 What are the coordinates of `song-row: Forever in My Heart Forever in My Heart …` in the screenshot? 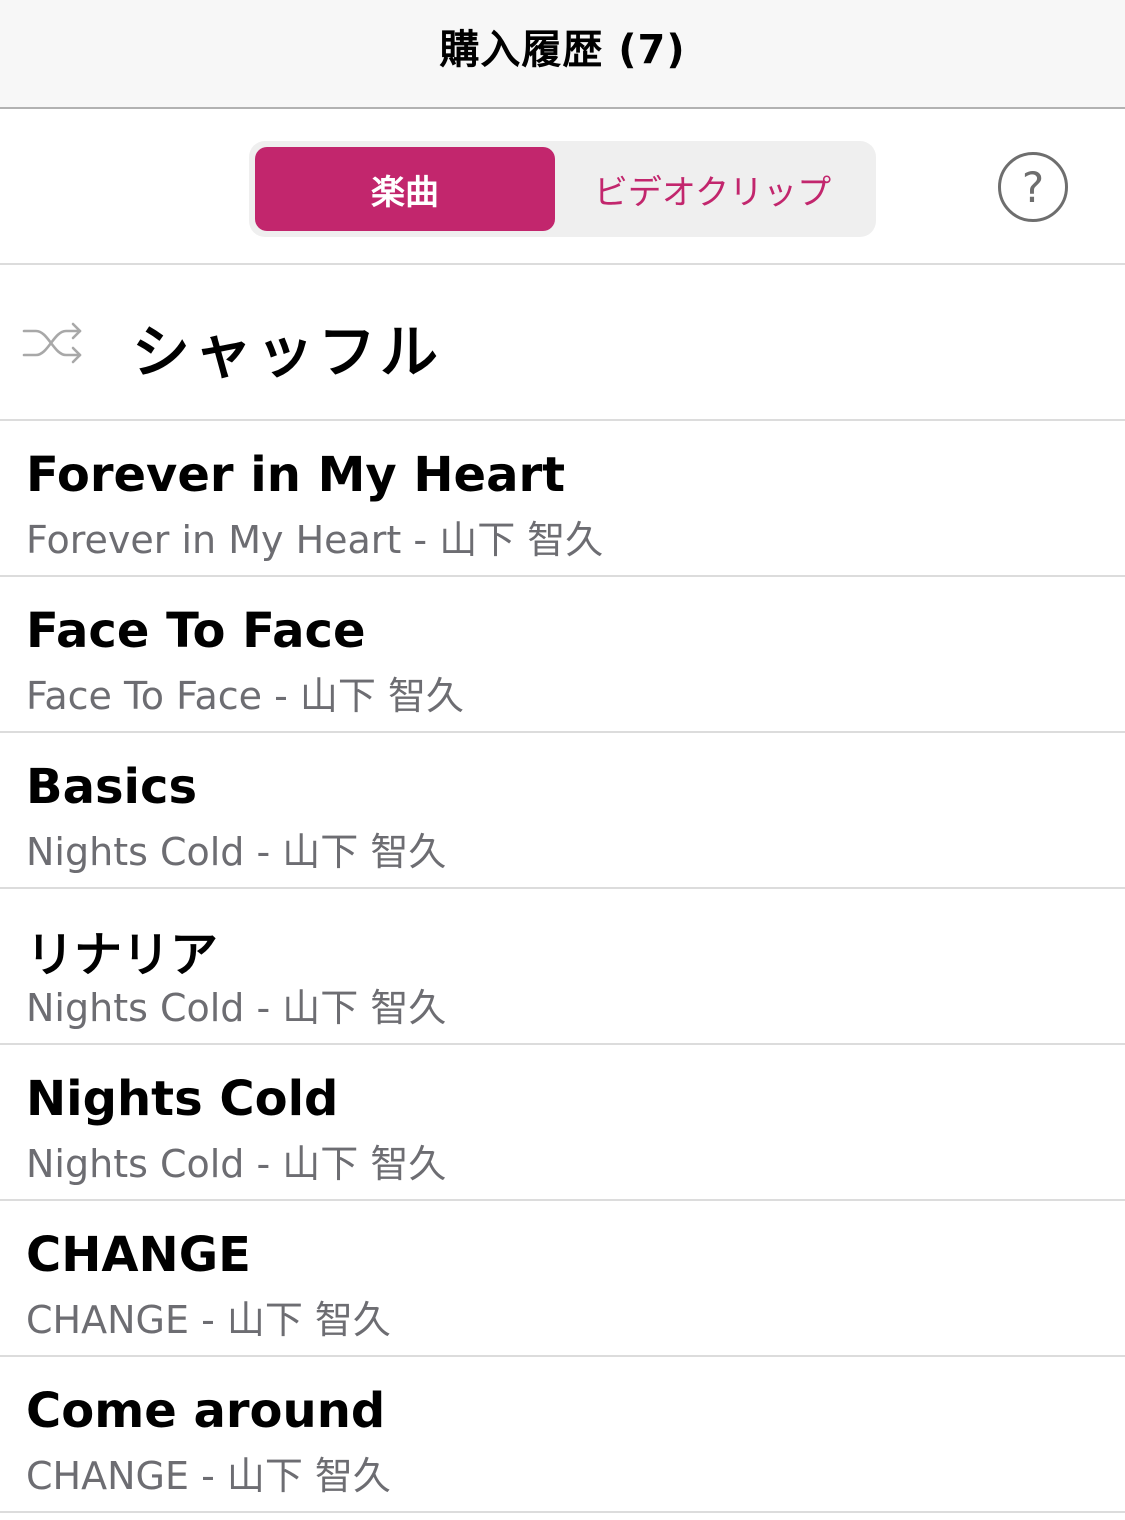 It's located at (562, 499).